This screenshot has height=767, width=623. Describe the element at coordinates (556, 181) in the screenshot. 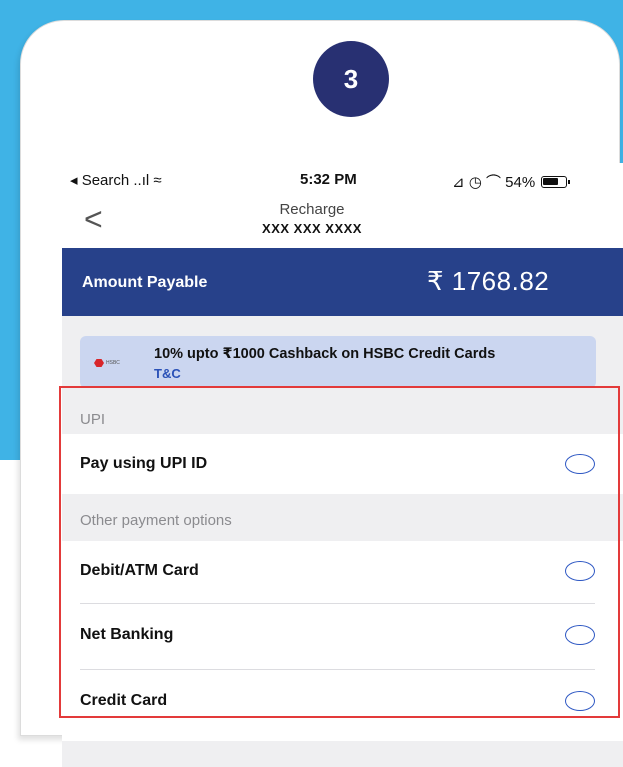

I see `battery-icon` at that location.